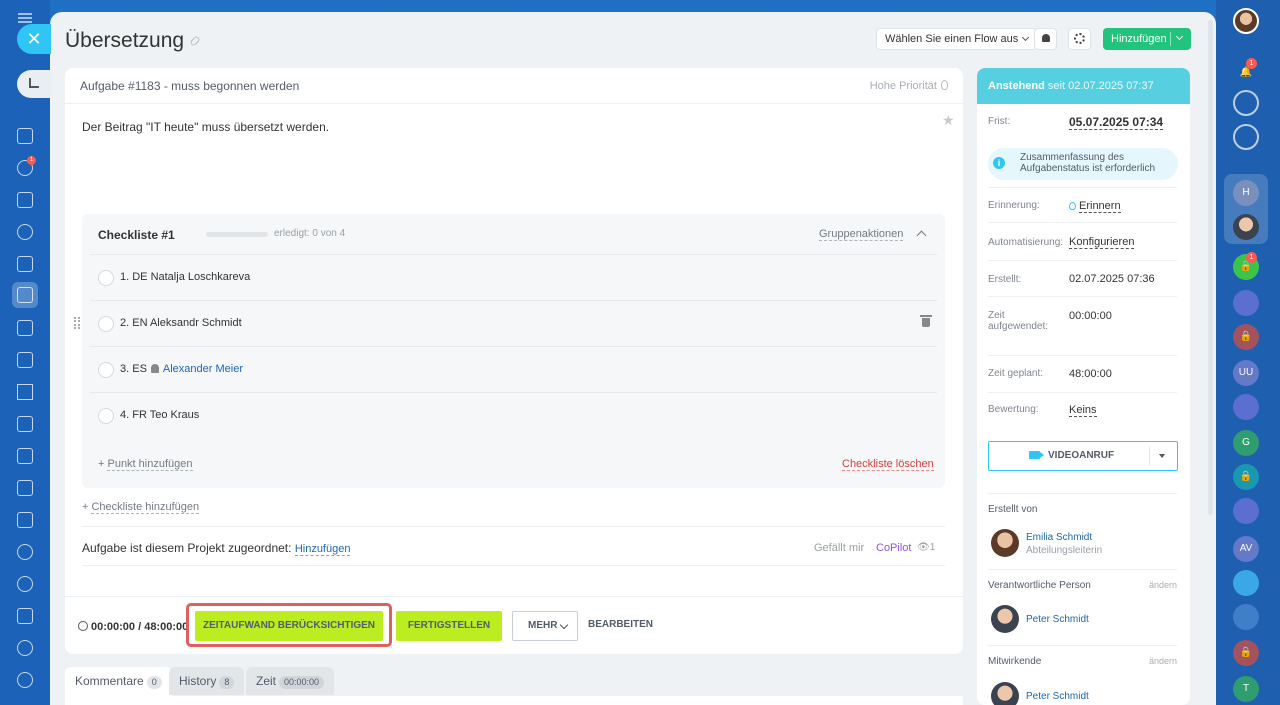  What do you see at coordinates (948, 120) in the screenshot?
I see `star-icon: ★` at bounding box center [948, 120].